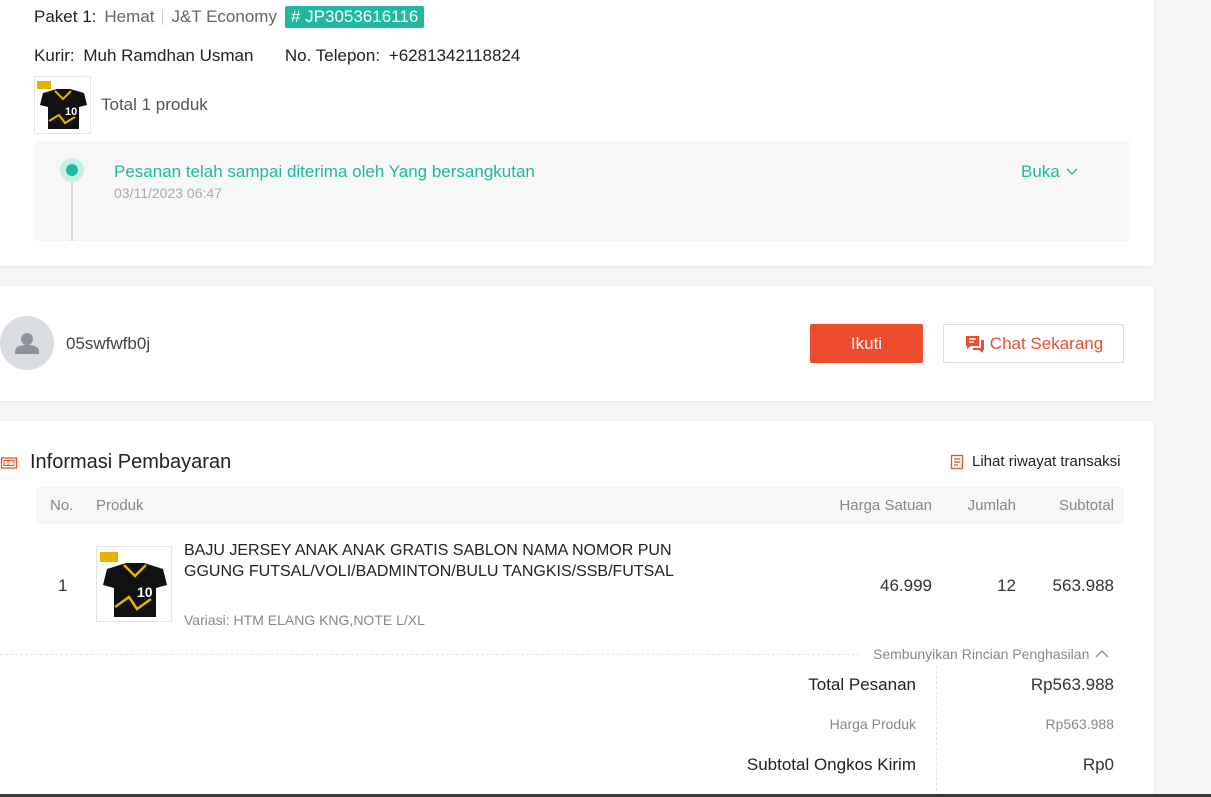 This screenshot has height=797, width=1211. Describe the element at coordinates (1079, 724) in the screenshot. I see `product-price-value: Rp563.988` at that location.